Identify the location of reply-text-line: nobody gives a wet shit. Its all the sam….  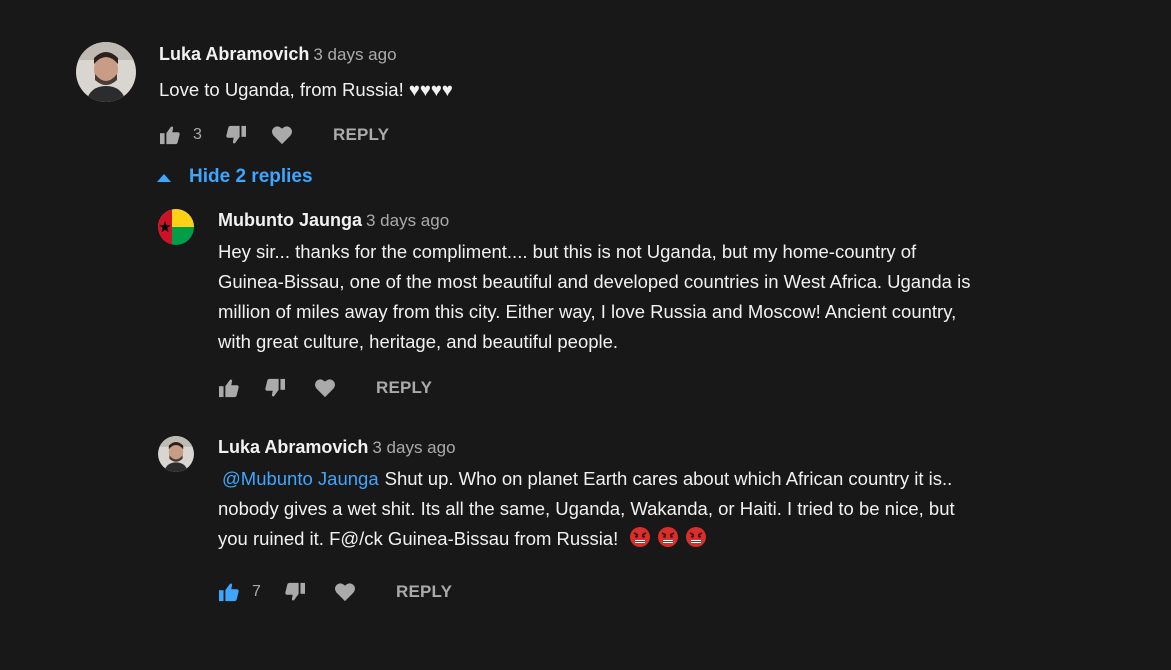
(586, 508).